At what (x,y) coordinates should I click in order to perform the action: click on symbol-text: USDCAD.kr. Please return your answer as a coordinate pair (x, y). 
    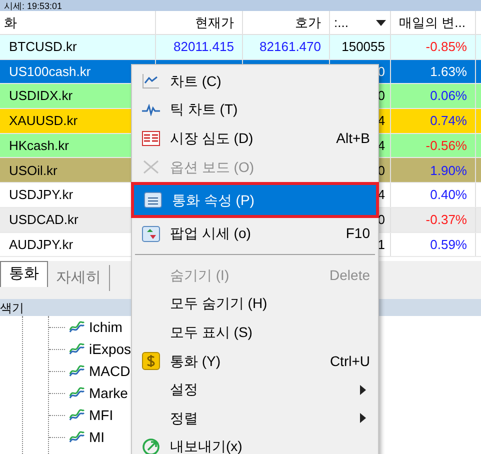
    Looking at the image, I should click on (43, 219).